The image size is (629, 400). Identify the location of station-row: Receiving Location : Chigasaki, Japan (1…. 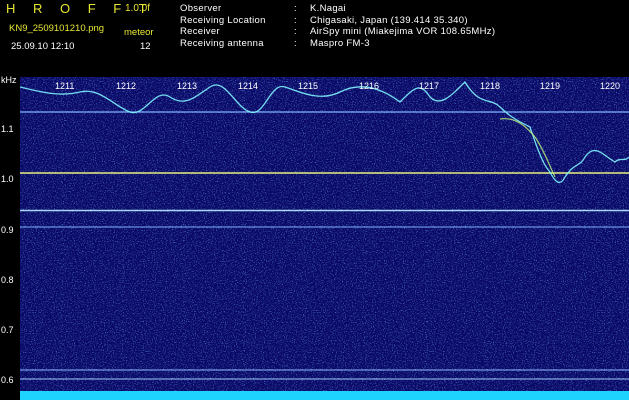
(337, 21).